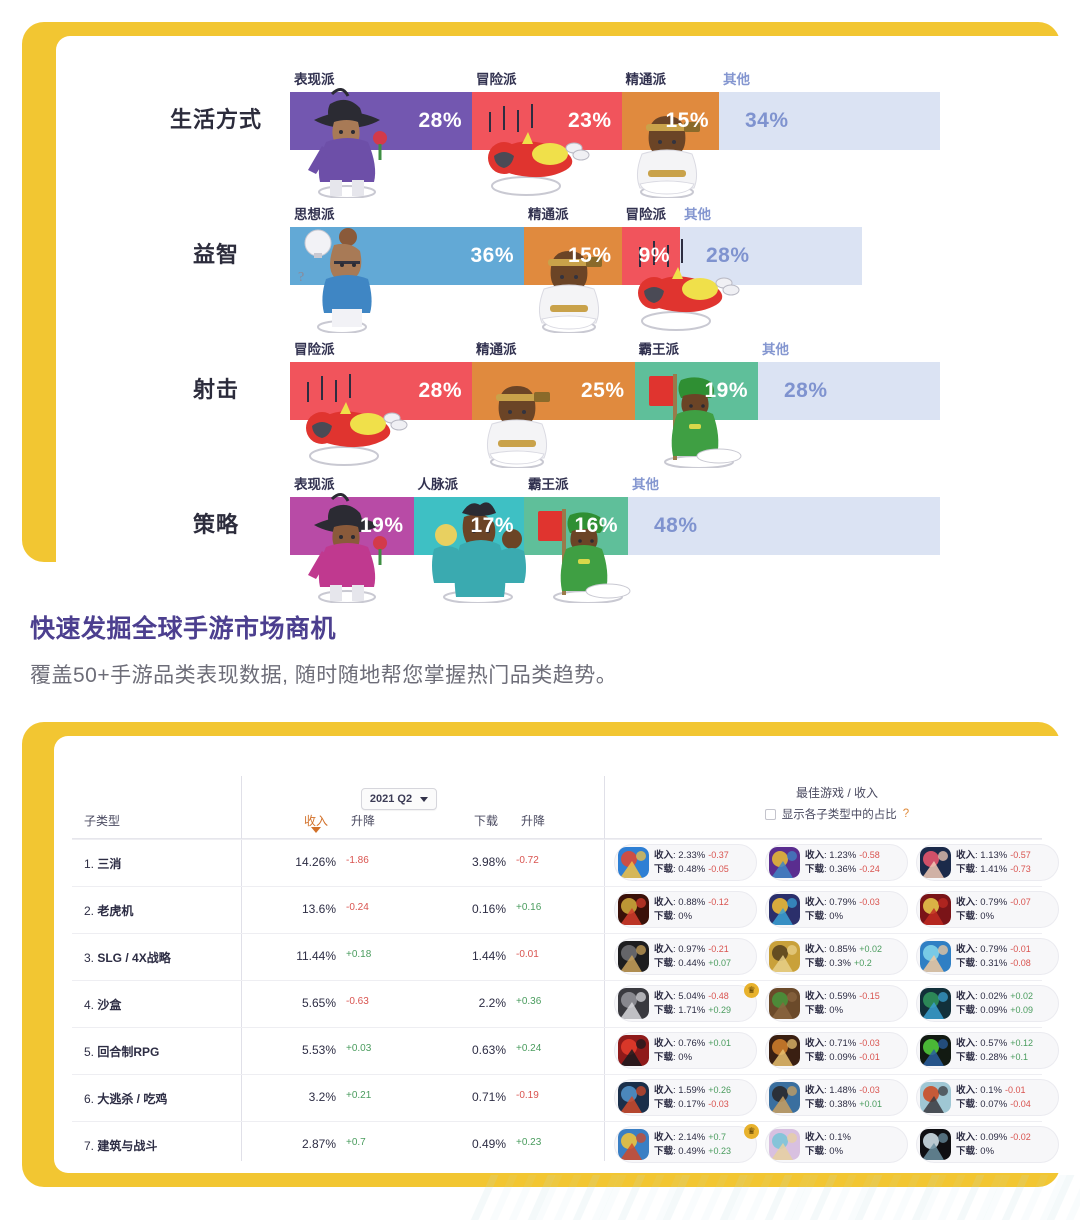 The width and height of the screenshot is (1080, 1220). Describe the element at coordinates (215, 524) in the screenshot. I see `persona-row-category: 策略` at that location.